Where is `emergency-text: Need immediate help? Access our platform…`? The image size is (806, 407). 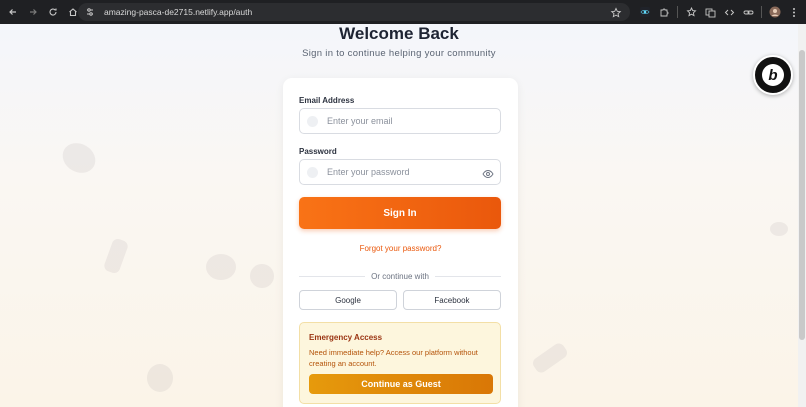
emergency-text: Need immediate help? Access our platform… is located at coordinates (393, 358).